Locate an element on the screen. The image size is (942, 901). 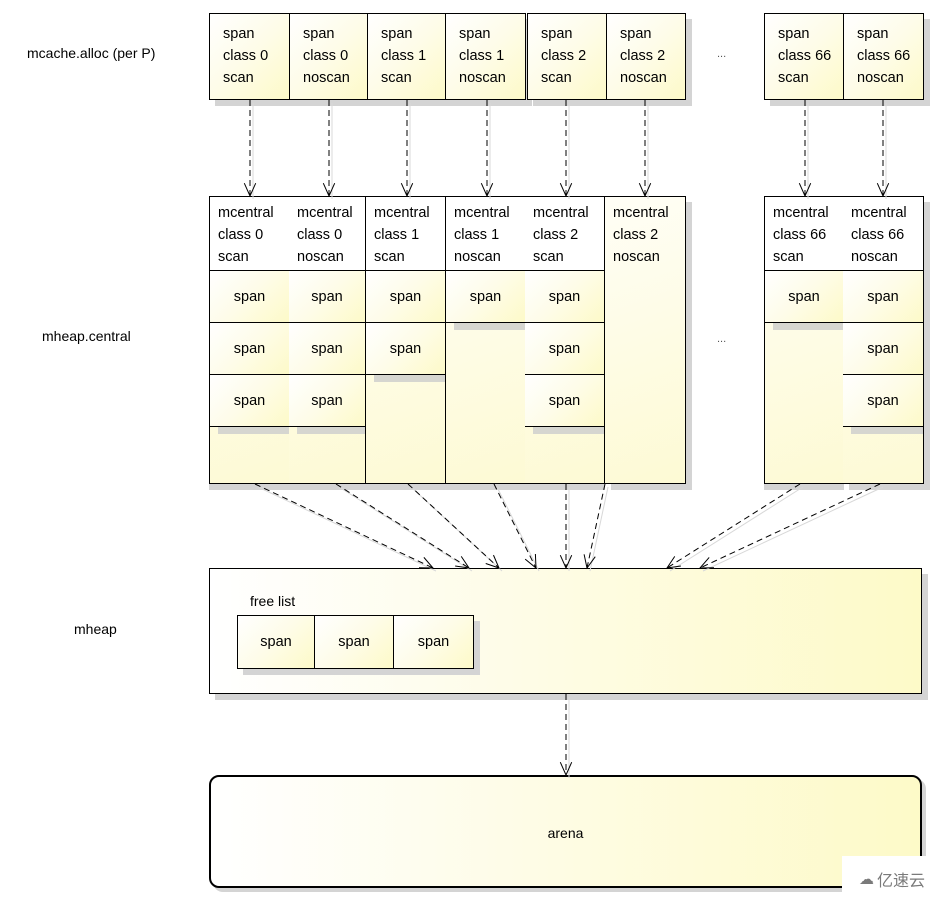
mcache-cell: span class 1 scan is located at coordinates (407, 56).